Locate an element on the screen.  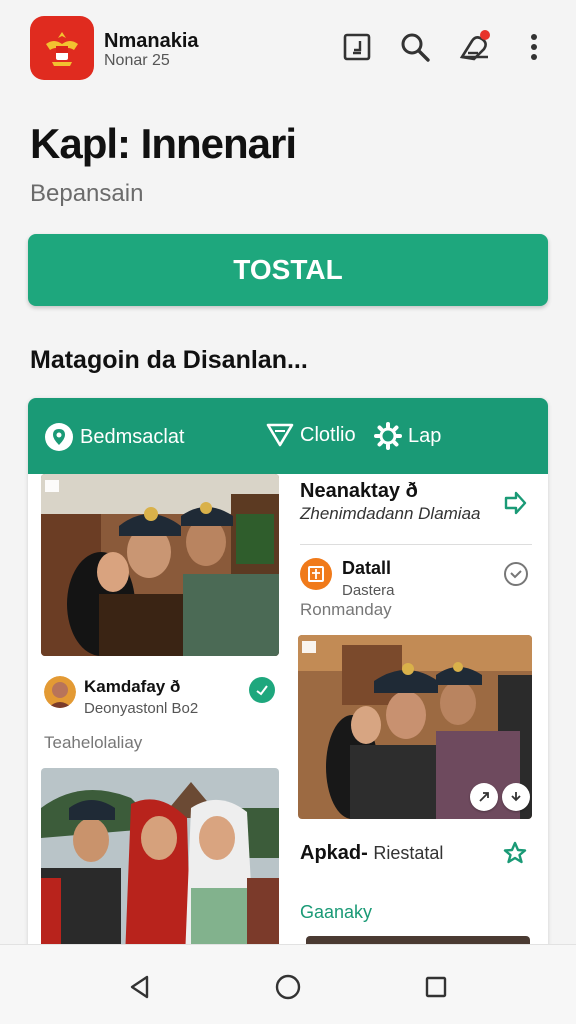
system-navigation-bar is located at coordinates (288, 984).